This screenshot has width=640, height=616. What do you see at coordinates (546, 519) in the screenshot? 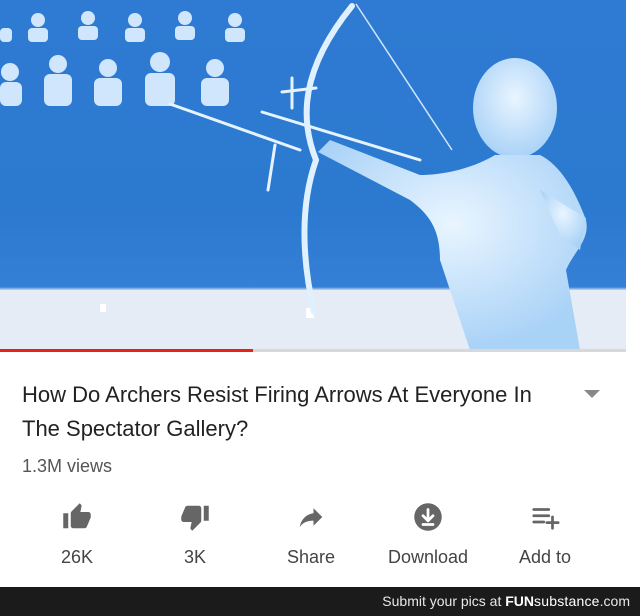
I see `add-to-playlist-icon` at bounding box center [546, 519].